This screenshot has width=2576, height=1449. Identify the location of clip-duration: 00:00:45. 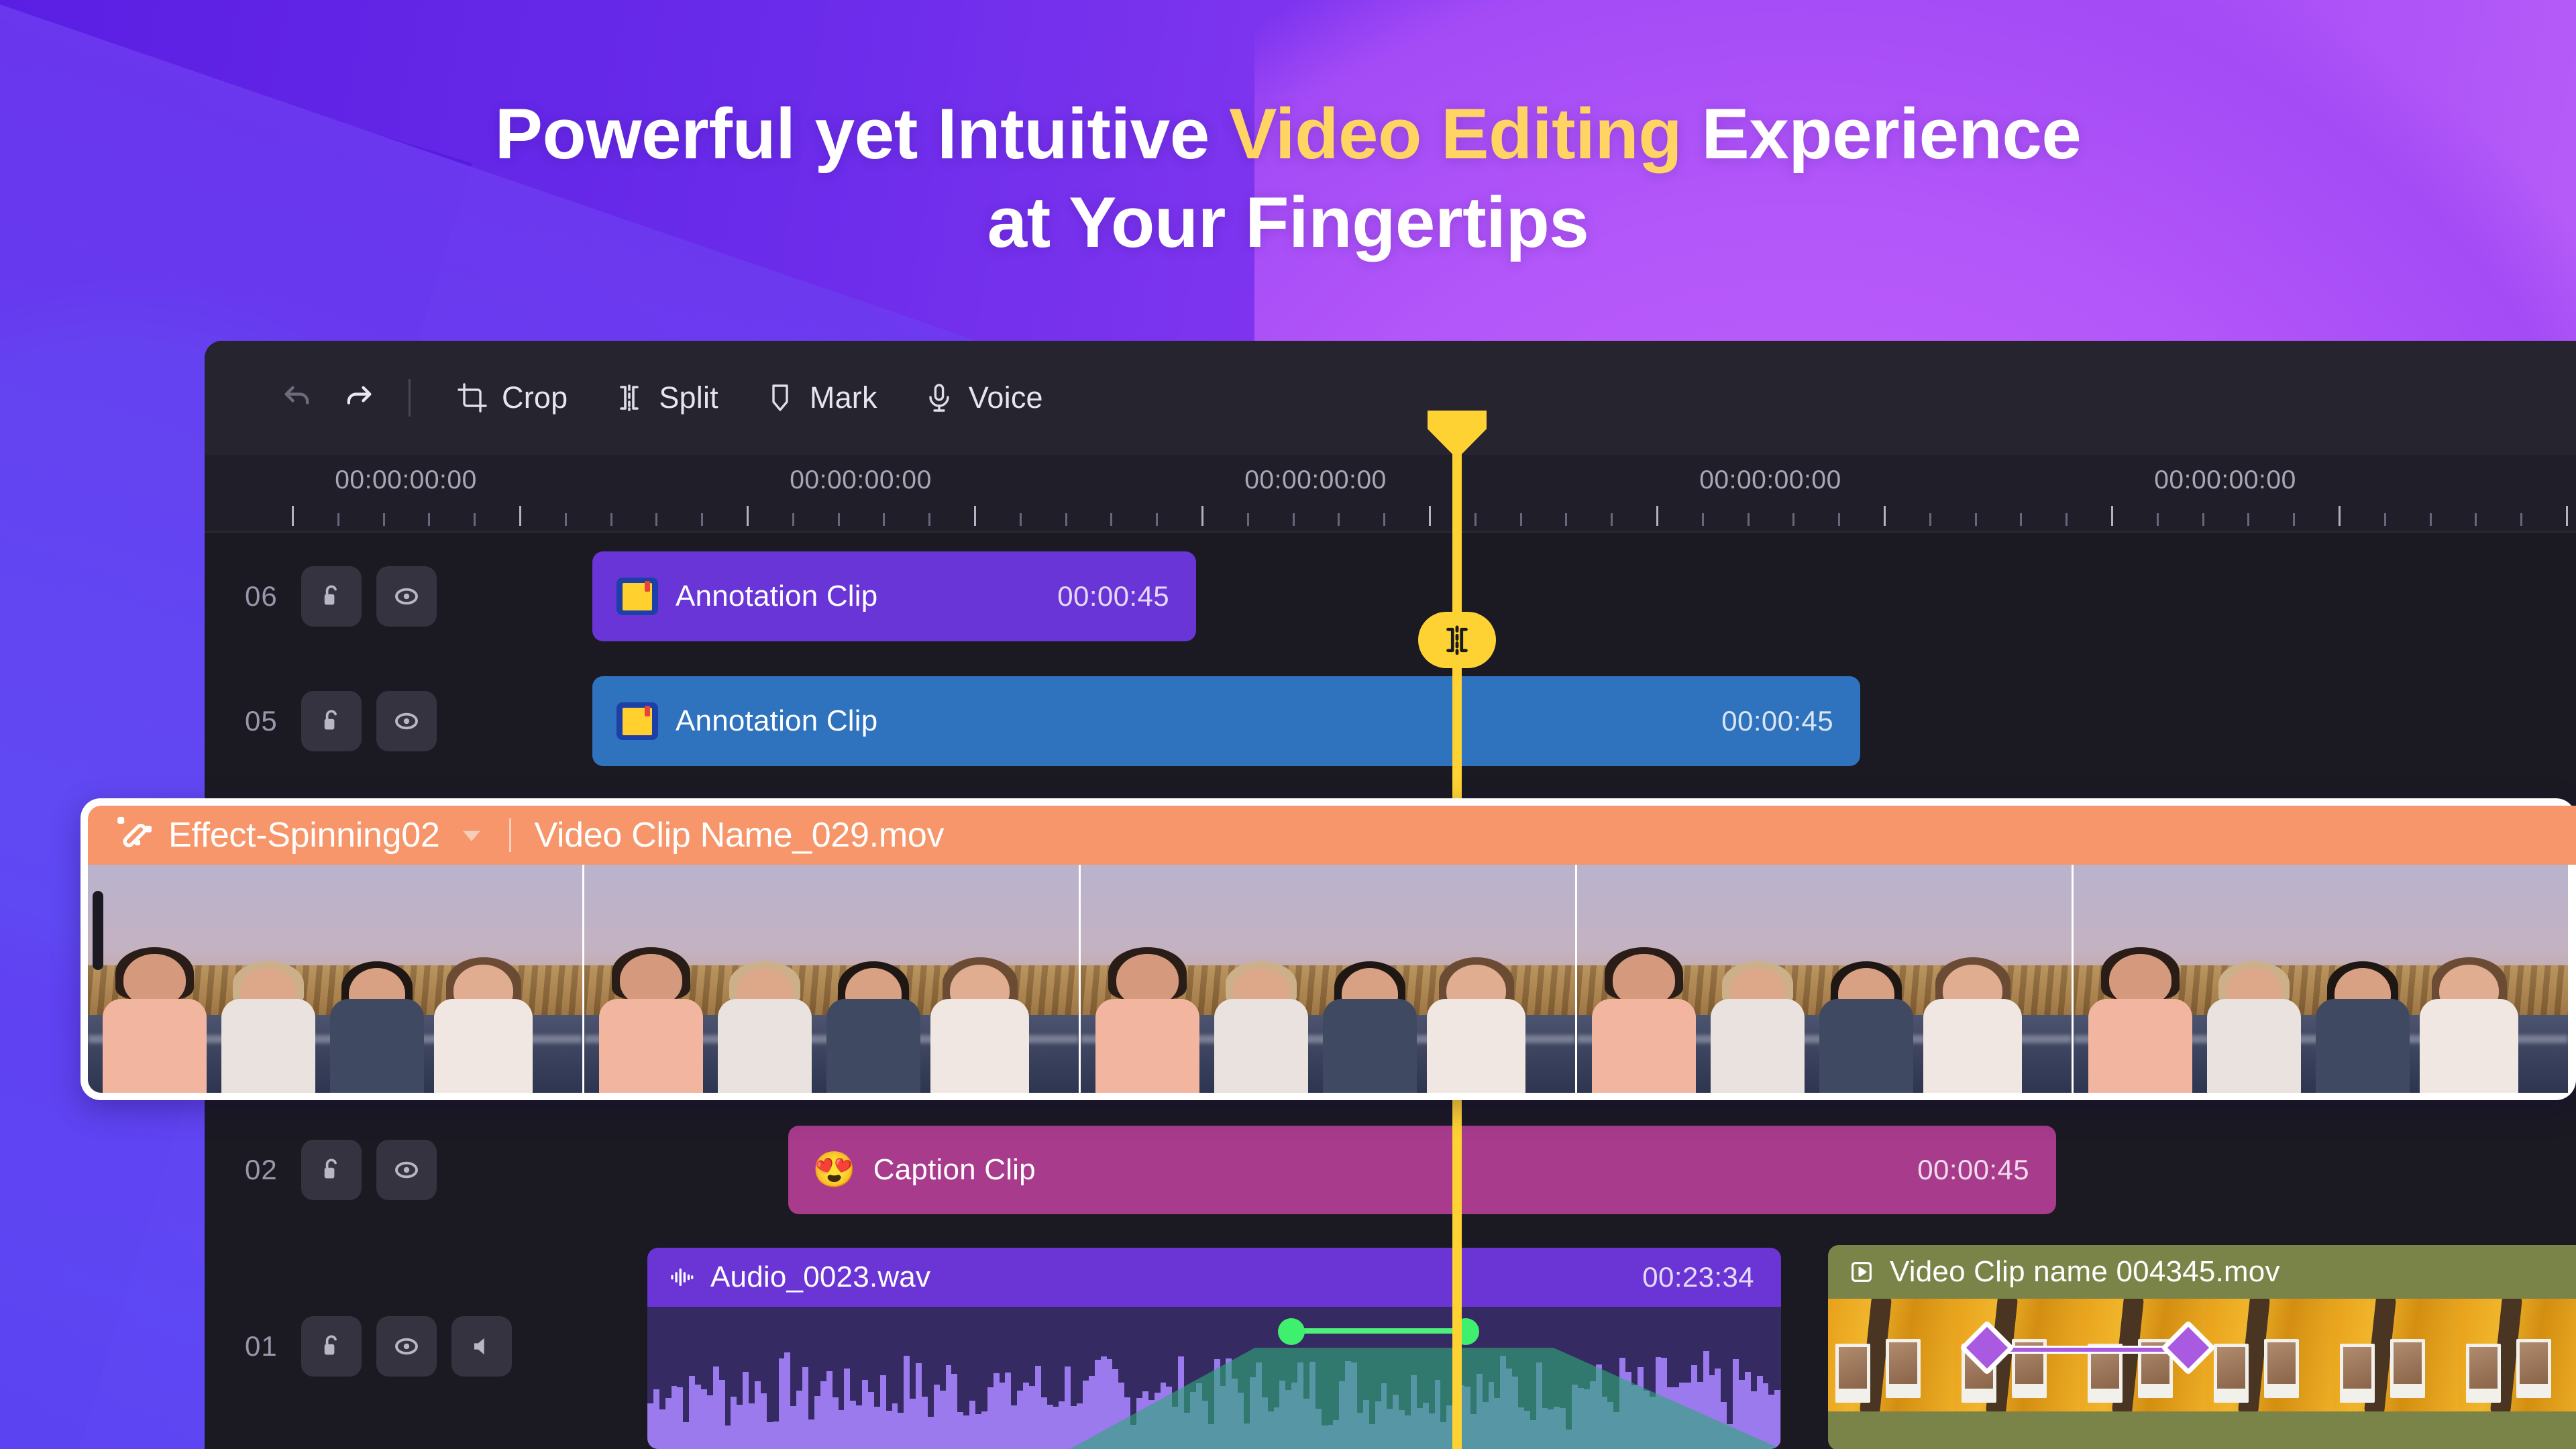
(1973, 1169).